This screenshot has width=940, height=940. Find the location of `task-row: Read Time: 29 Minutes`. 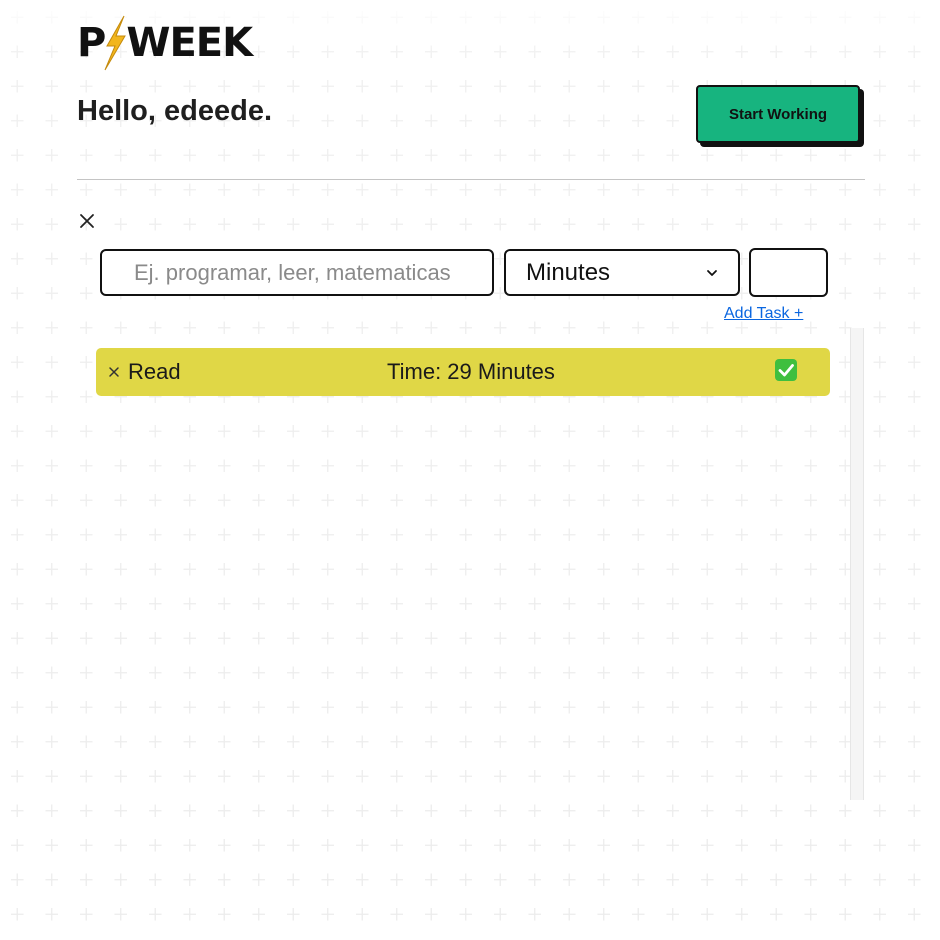

task-row: Read Time: 29 Minutes is located at coordinates (463, 372).